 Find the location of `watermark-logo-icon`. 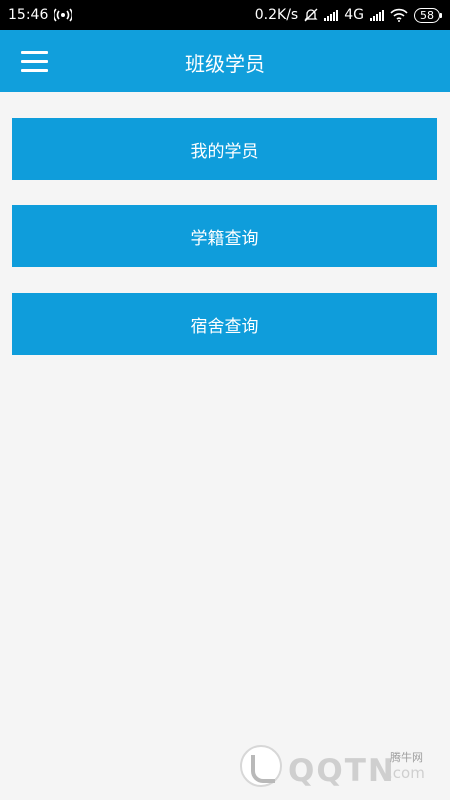

watermark-logo-icon is located at coordinates (261, 766).